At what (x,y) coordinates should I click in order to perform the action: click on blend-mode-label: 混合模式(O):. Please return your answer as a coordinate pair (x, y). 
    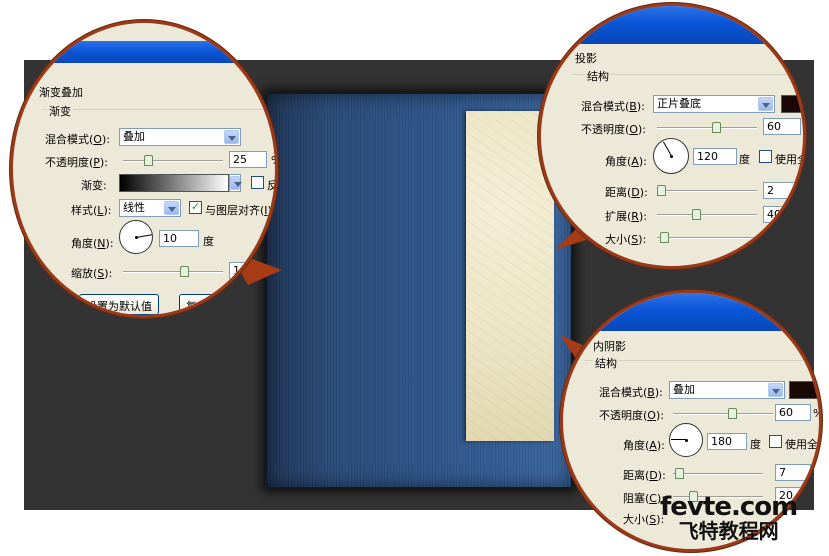
    Looking at the image, I should click on (77, 139).